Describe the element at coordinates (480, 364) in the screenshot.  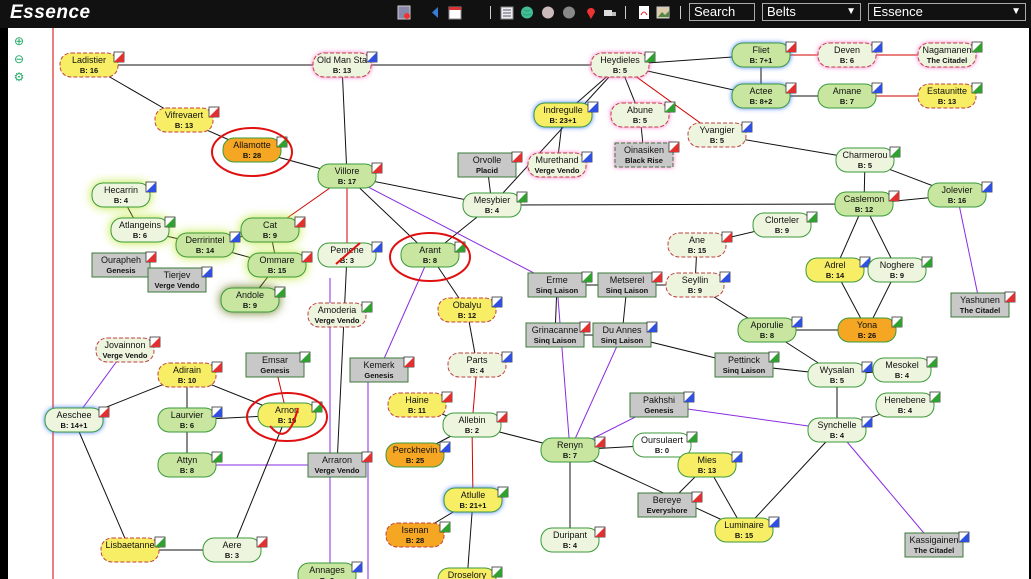
I see `system-node-parts: PartsB: 4` at that location.